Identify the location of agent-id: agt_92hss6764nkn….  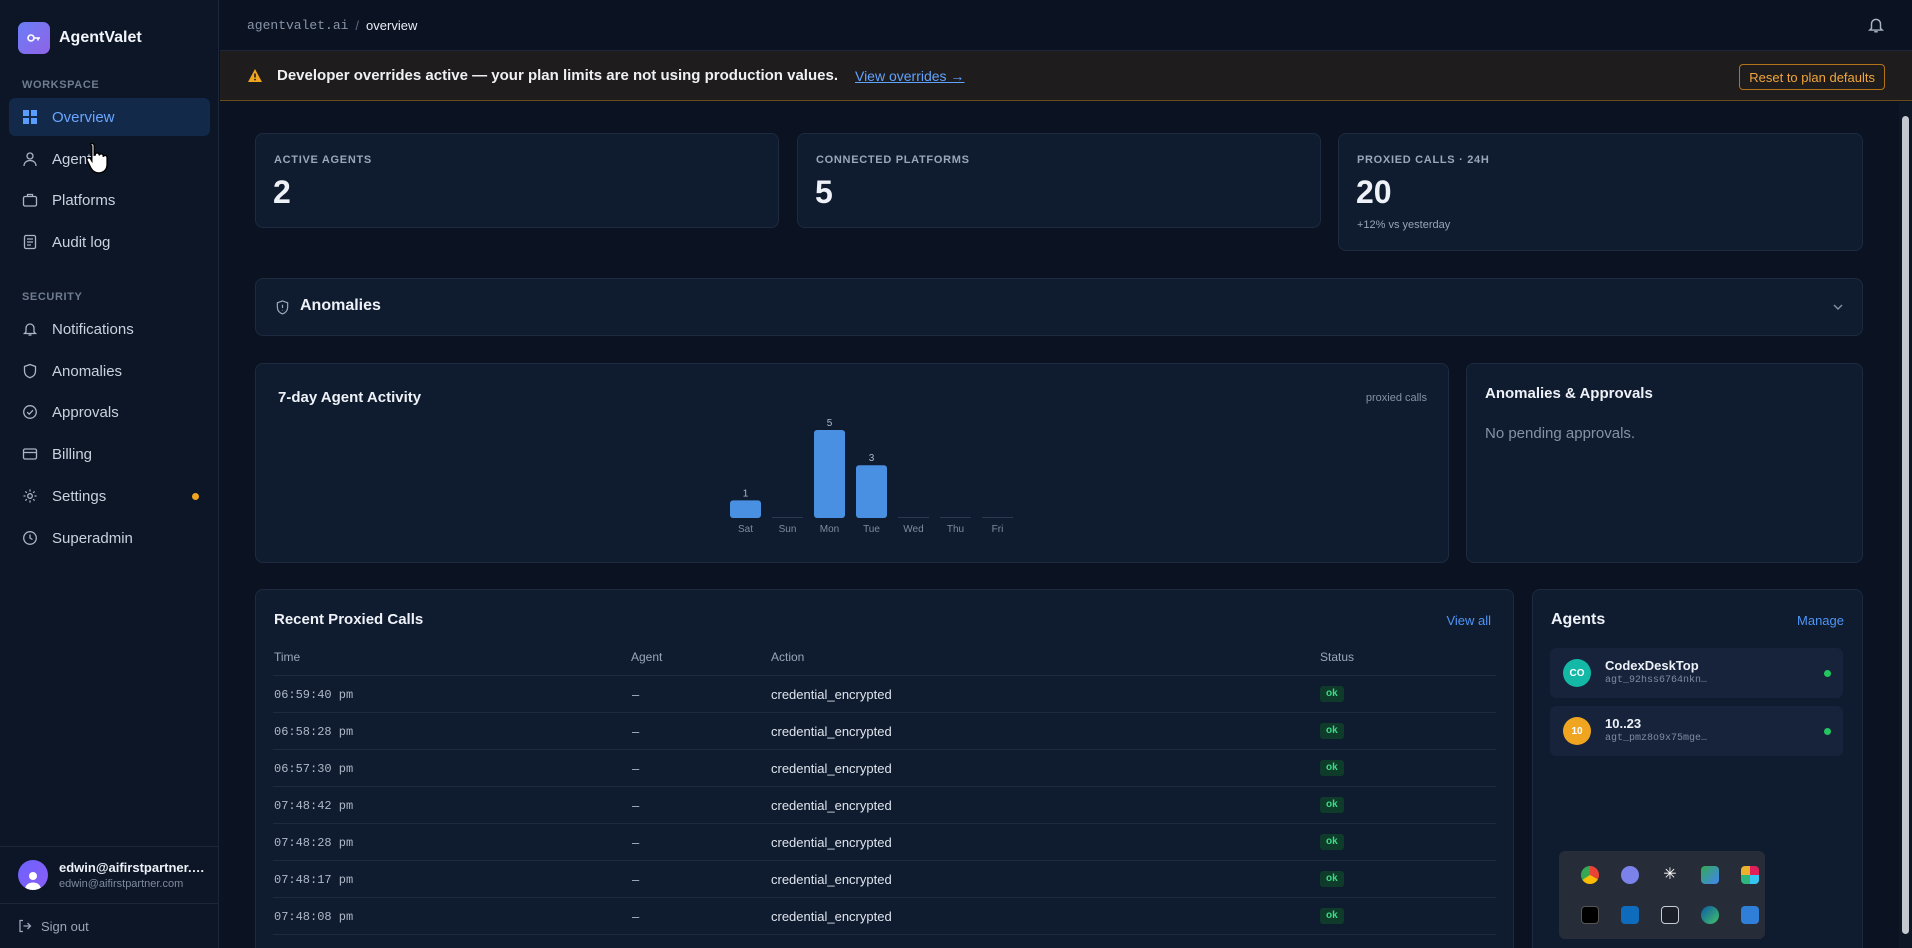
(1656, 680).